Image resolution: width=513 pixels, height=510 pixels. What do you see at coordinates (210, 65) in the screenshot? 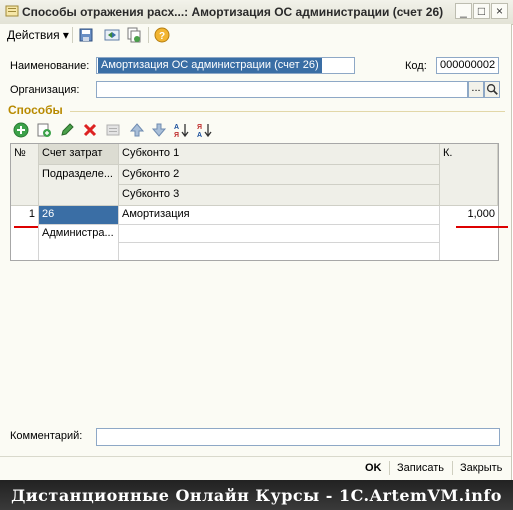
I see `name-field-value: Амортизация ОС администрации (счет 26)` at bounding box center [210, 65].